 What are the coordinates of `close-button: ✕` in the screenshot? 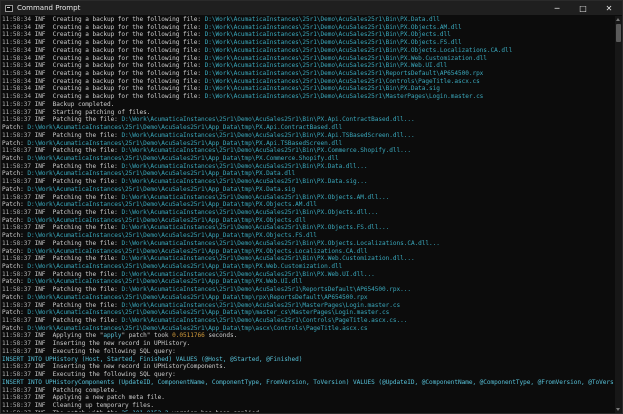 It's located at (609, 8).